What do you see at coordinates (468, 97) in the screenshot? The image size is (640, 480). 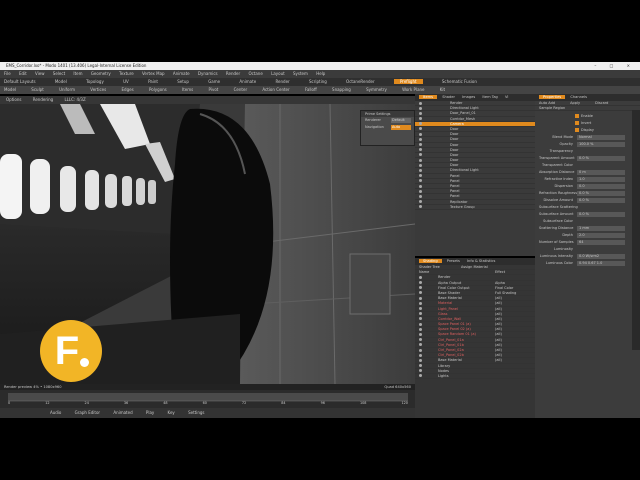 I see `tab-images: Images` at bounding box center [468, 97].